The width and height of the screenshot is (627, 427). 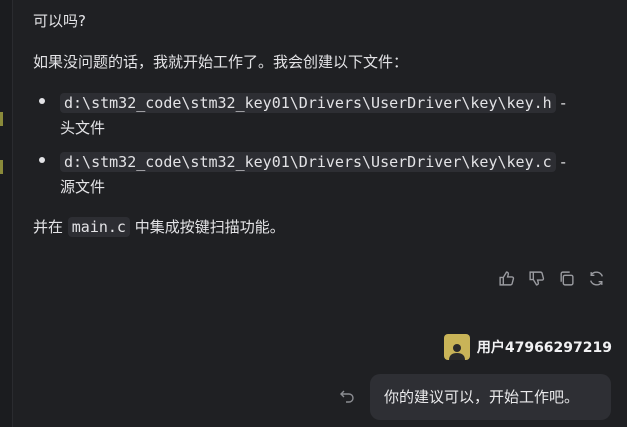 I want to click on user-header: 用户47966297219, so click(x=527, y=347).